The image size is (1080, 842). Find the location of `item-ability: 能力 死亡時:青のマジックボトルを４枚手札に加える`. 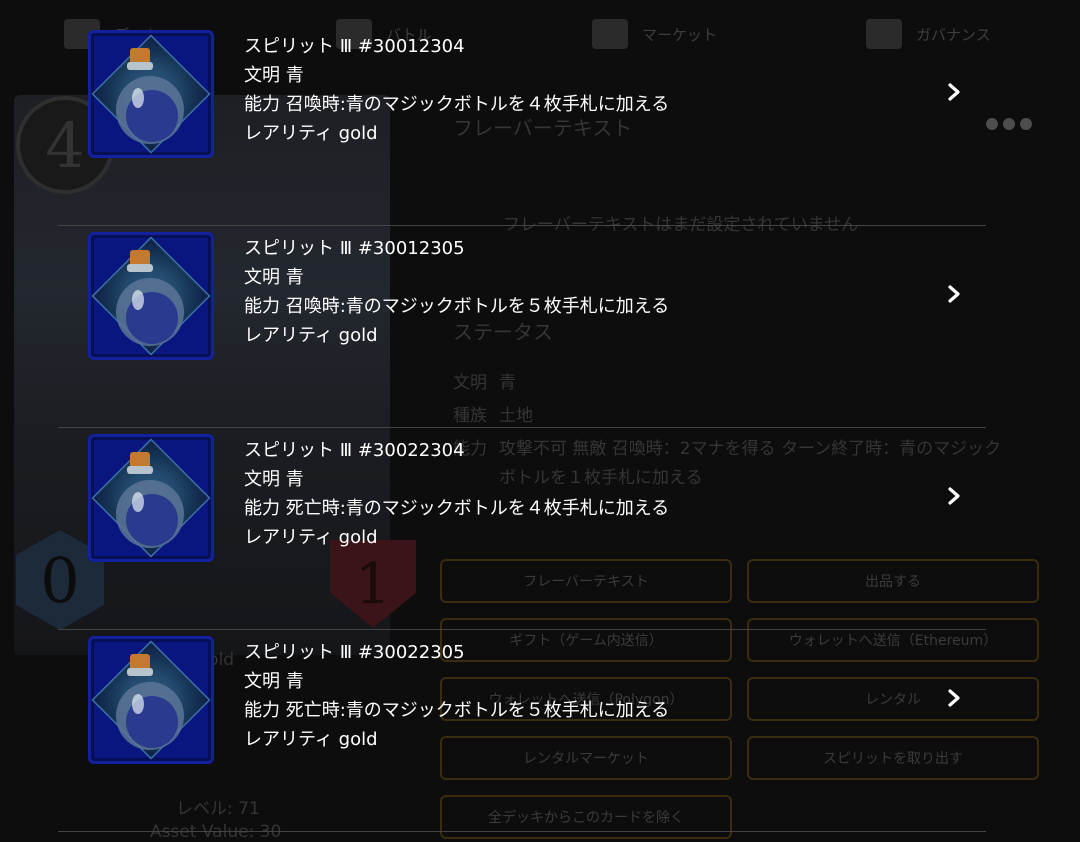

item-ability: 能力 死亡時:青のマジックボトルを４枚手札に加える is located at coordinates (457, 508).